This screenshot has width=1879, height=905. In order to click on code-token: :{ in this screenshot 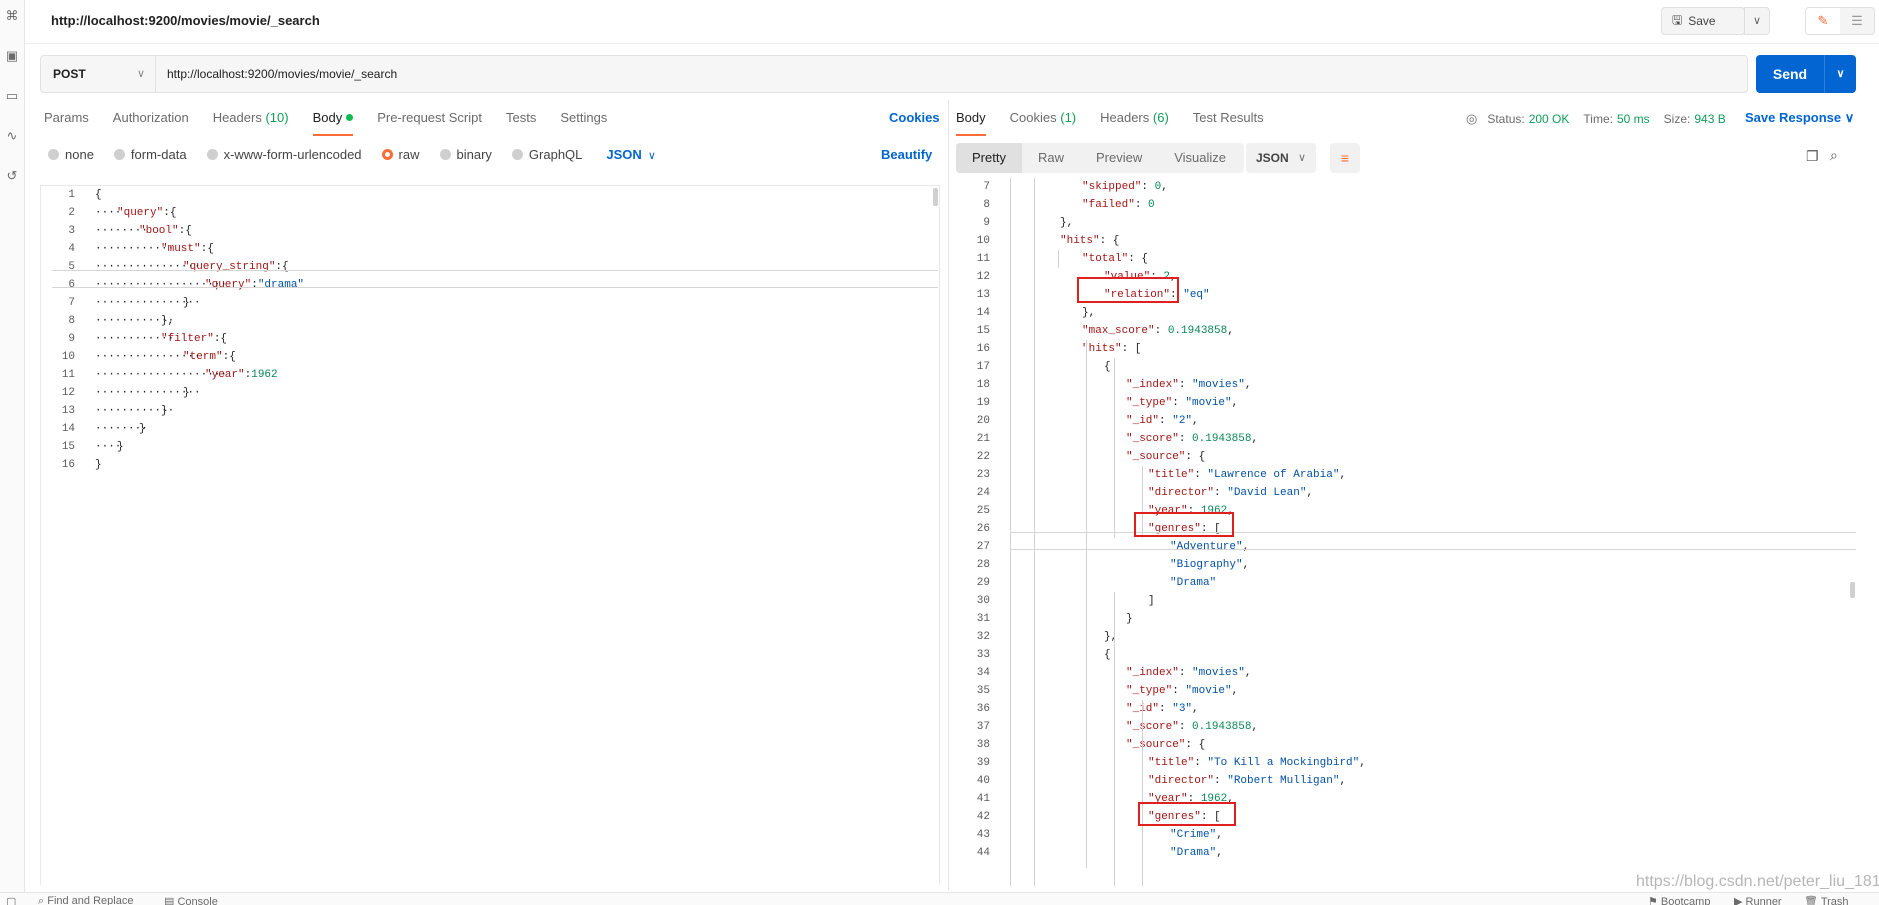, I will do `click(185, 231)`.